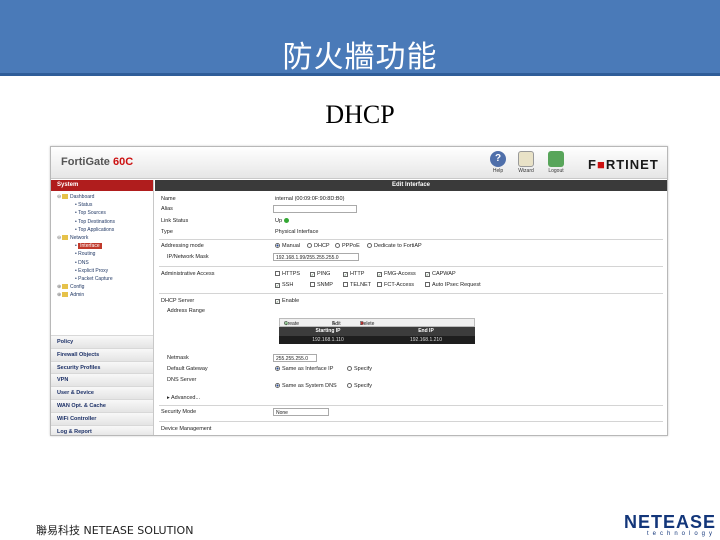 The width and height of the screenshot is (720, 540). I want to click on dhcp-enable-checkbox: ✓ Enable, so click(287, 301).